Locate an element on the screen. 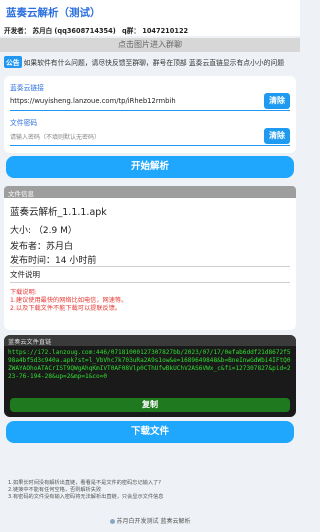 The height and width of the screenshot is (532, 320). password-input-row: 请输入密码（不填则默认无密码） 清除 is located at coordinates (150, 137).